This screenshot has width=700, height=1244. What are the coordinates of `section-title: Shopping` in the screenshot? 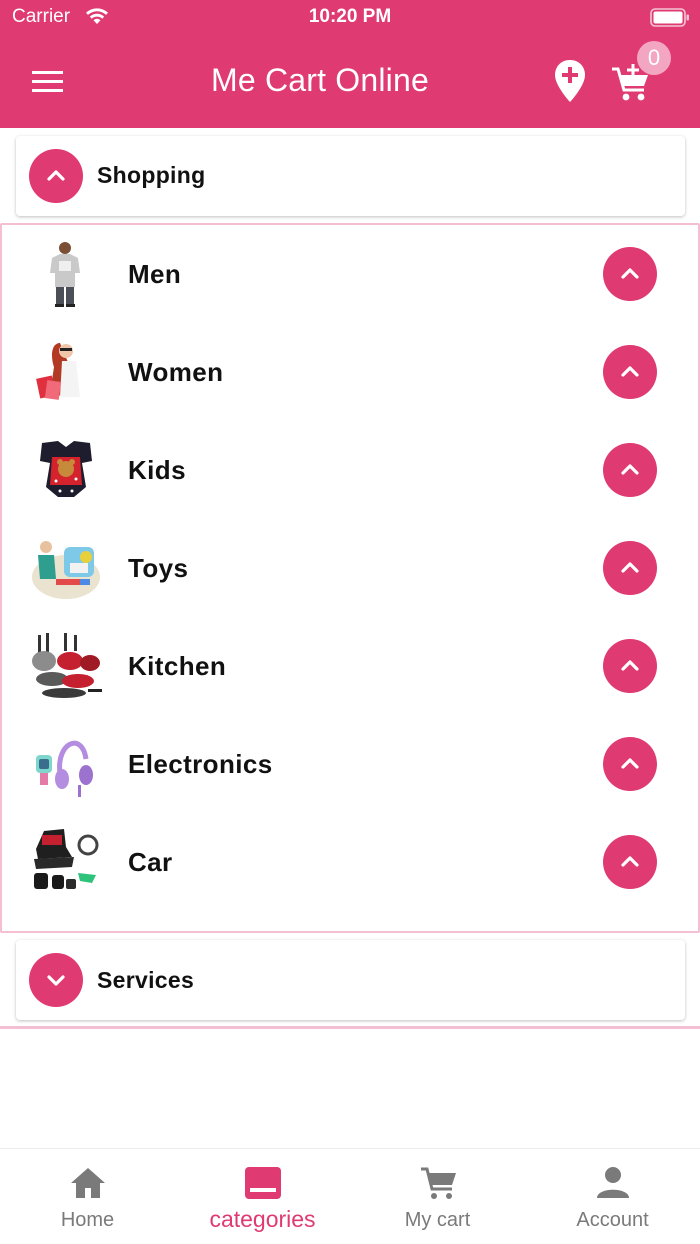 It's located at (151, 175).